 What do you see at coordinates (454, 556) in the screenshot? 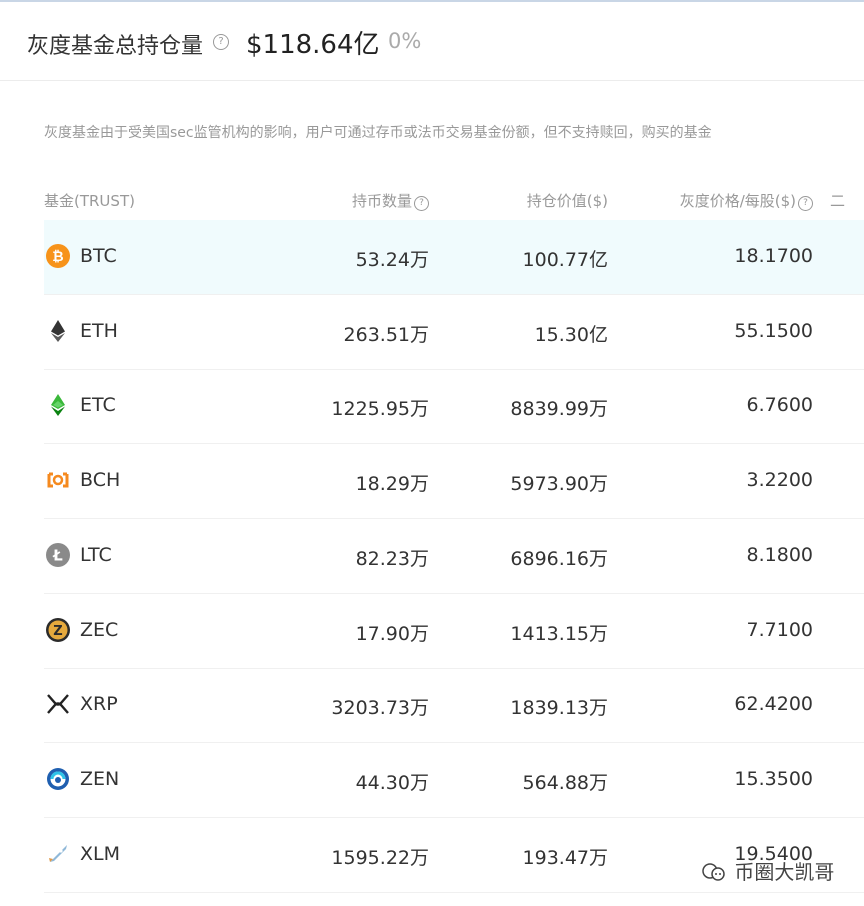
I see `table-row: Ł LTC 82.23万 6896.16万 8.1800` at bounding box center [454, 556].